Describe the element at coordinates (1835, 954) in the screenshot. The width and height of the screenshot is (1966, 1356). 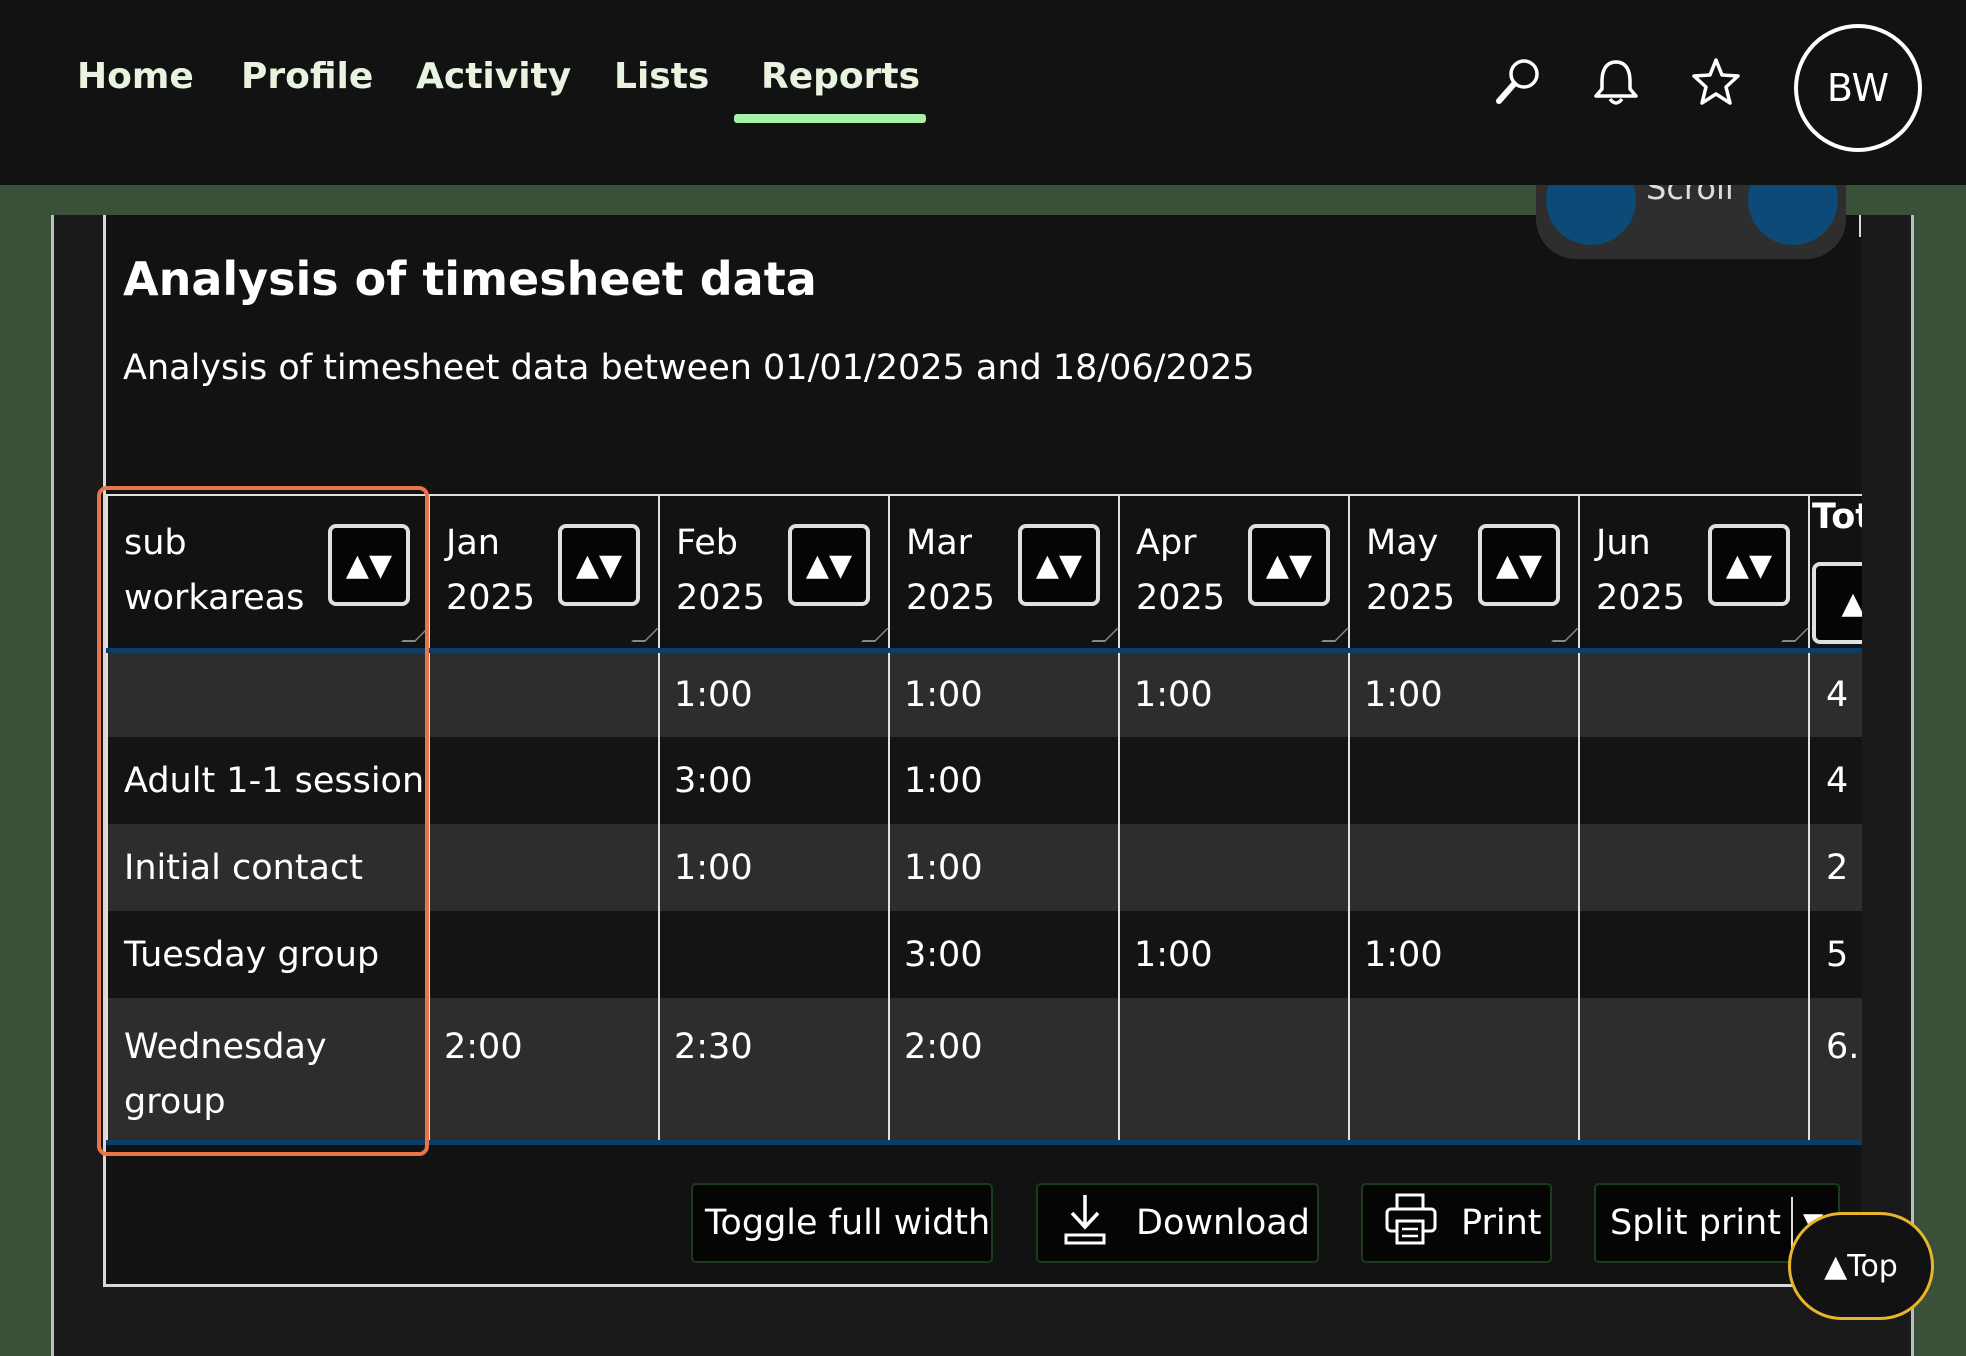
I see `row-total: 5` at that location.